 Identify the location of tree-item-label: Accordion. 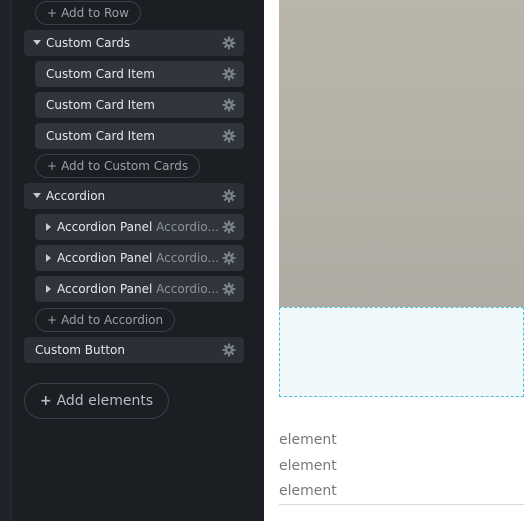
(76, 196).